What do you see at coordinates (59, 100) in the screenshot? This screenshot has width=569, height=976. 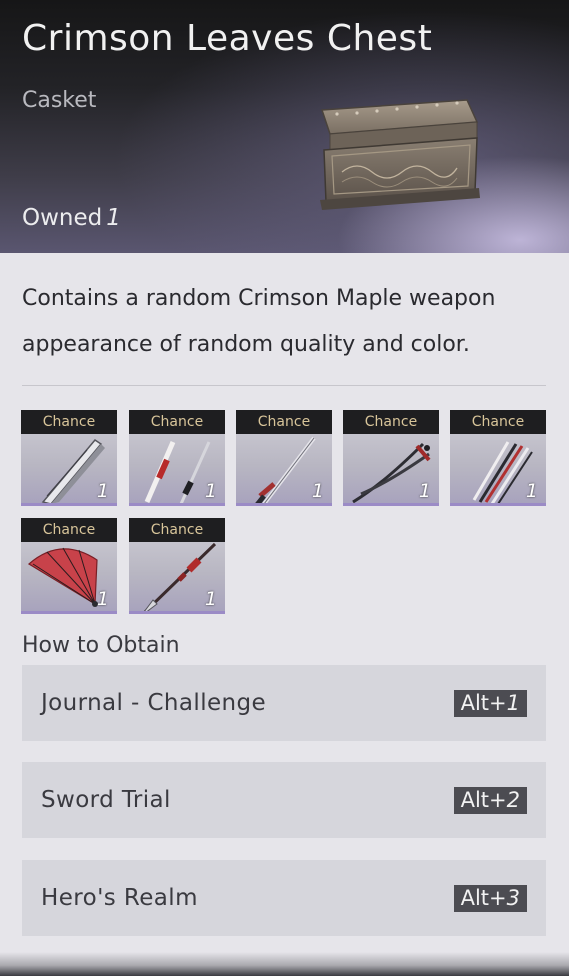 I see `item-type: Casket` at bounding box center [59, 100].